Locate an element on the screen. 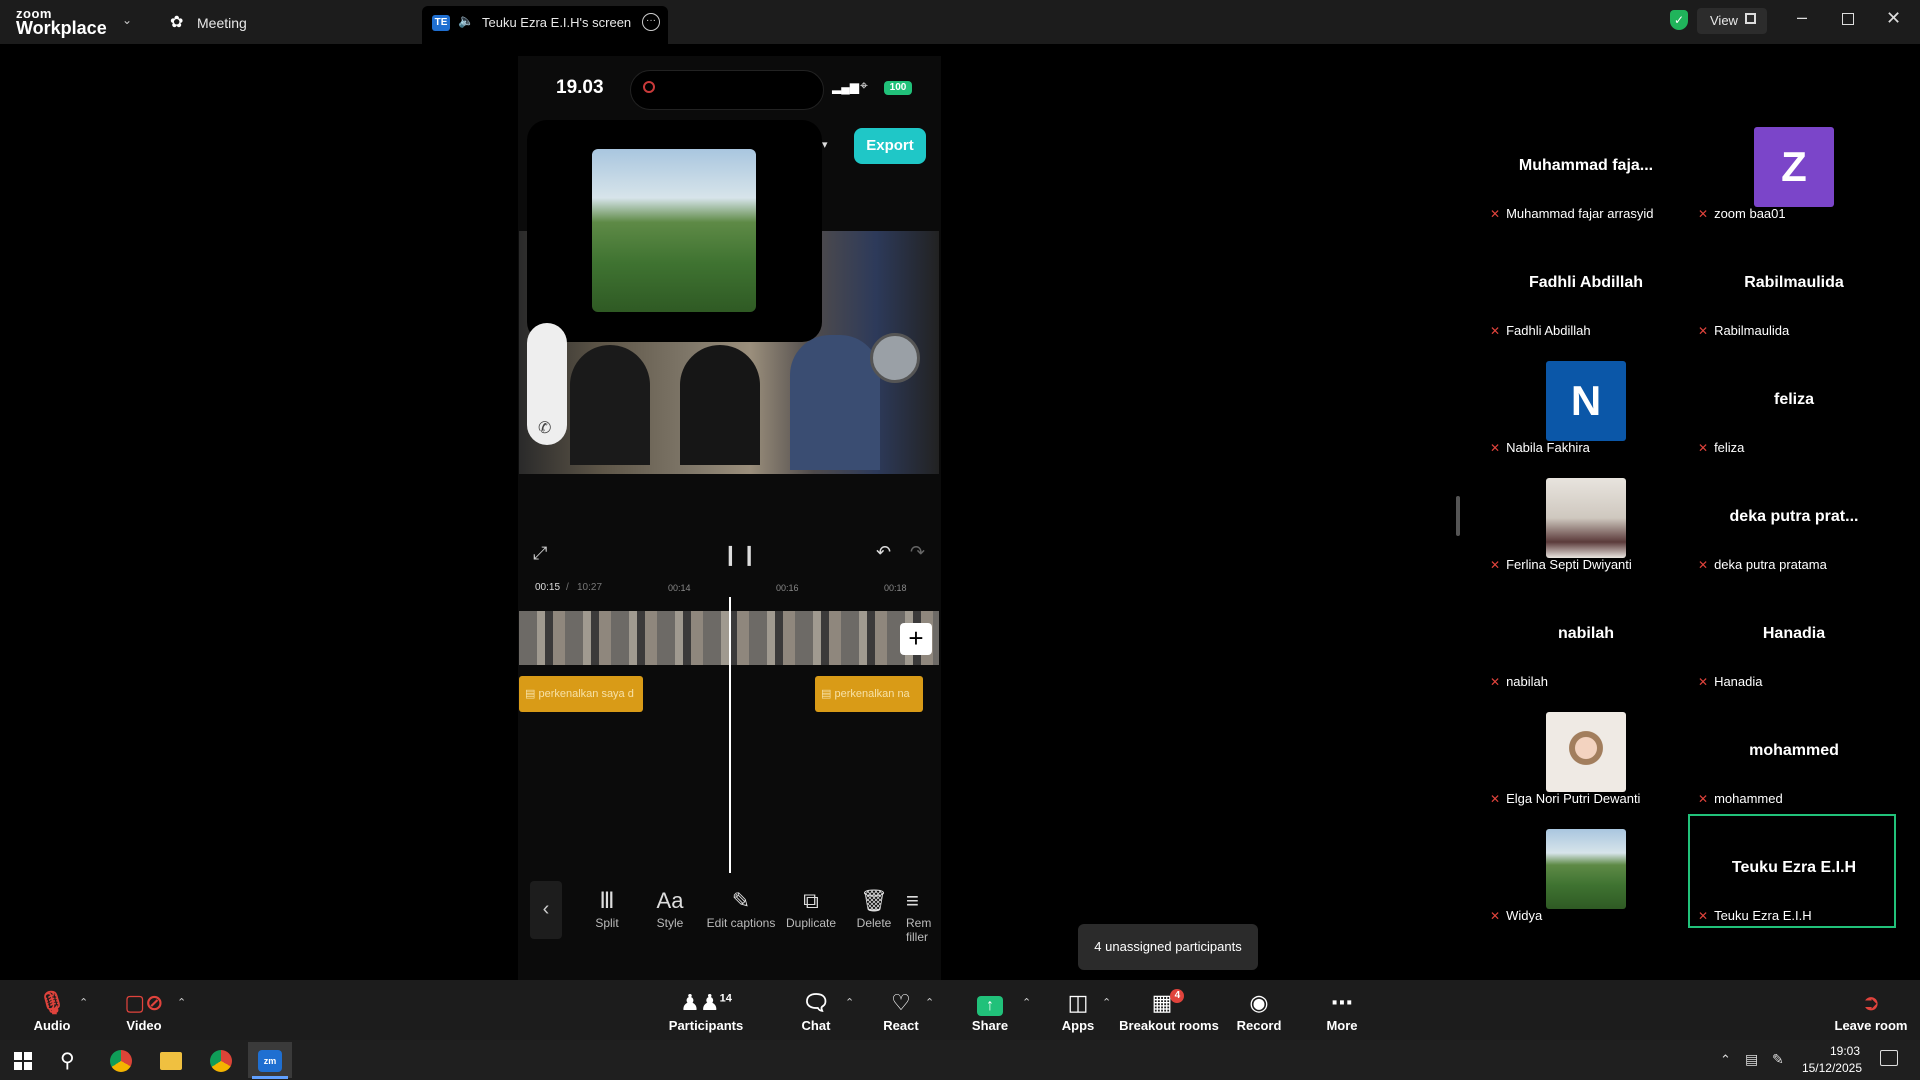 The width and height of the screenshot is (1920, 1080). add-clip-icon: + is located at coordinates (916, 639).